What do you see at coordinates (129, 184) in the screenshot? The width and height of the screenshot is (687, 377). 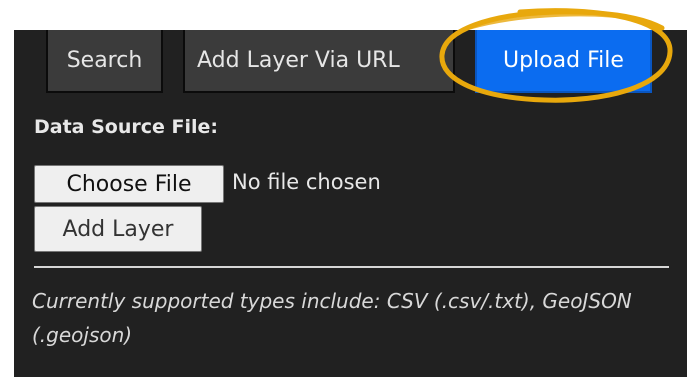 I see `choose-file-button: Choose File` at bounding box center [129, 184].